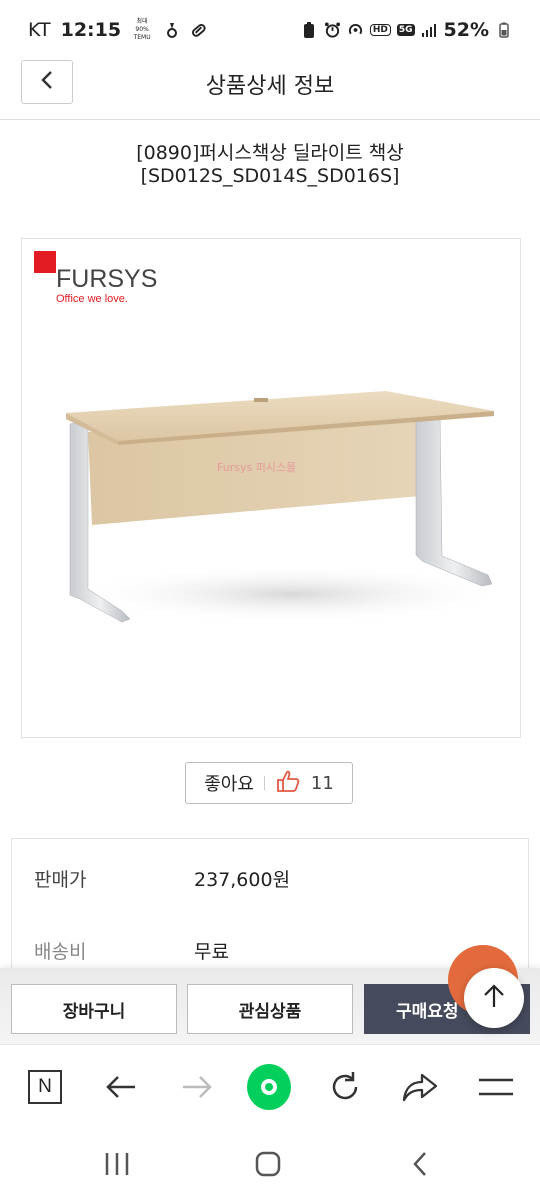 The width and height of the screenshot is (540, 1200). I want to click on temu-label: 최대 90% TEMU, so click(142, 29).